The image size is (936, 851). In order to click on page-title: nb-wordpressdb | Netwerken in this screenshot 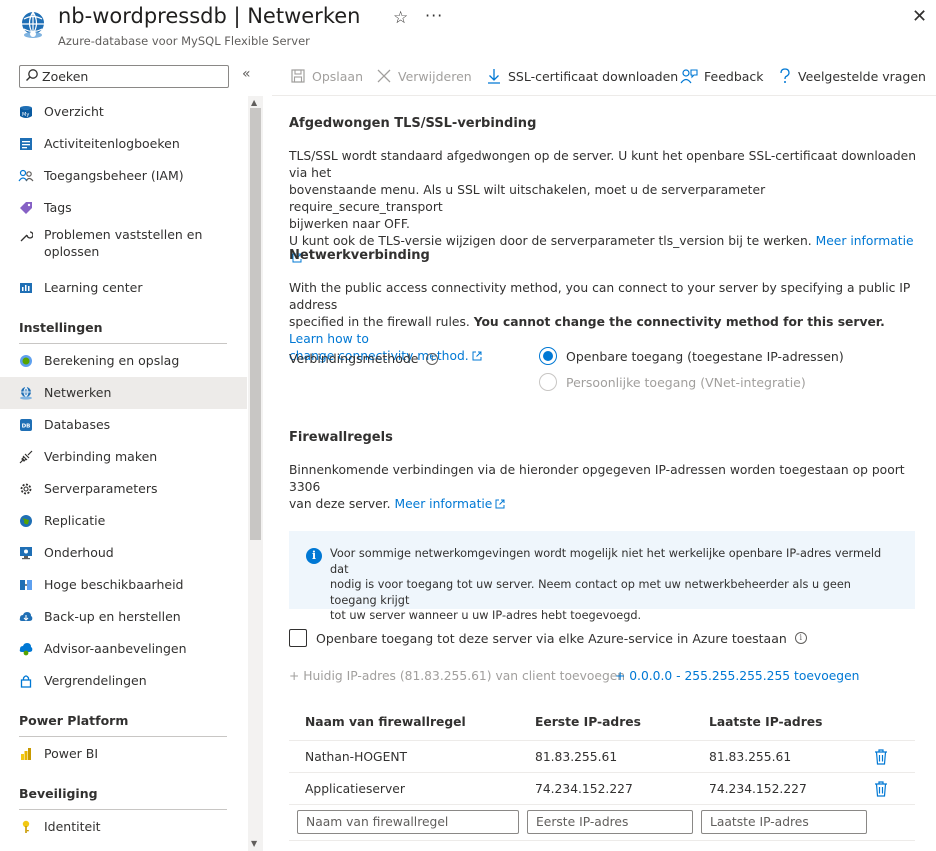, I will do `click(209, 16)`.